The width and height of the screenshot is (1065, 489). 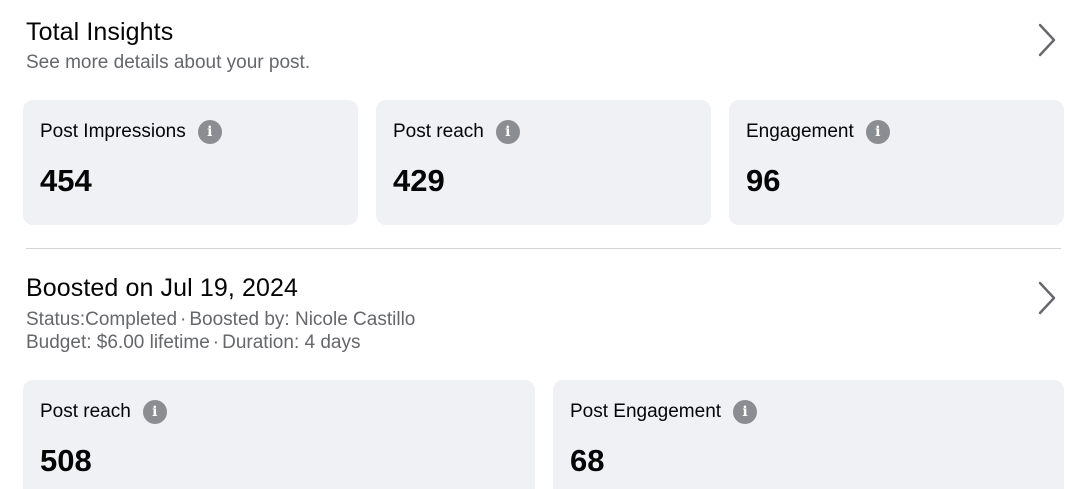 What do you see at coordinates (168, 62) in the screenshot?
I see `total-insights-subtitle: See more details about your post.` at bounding box center [168, 62].